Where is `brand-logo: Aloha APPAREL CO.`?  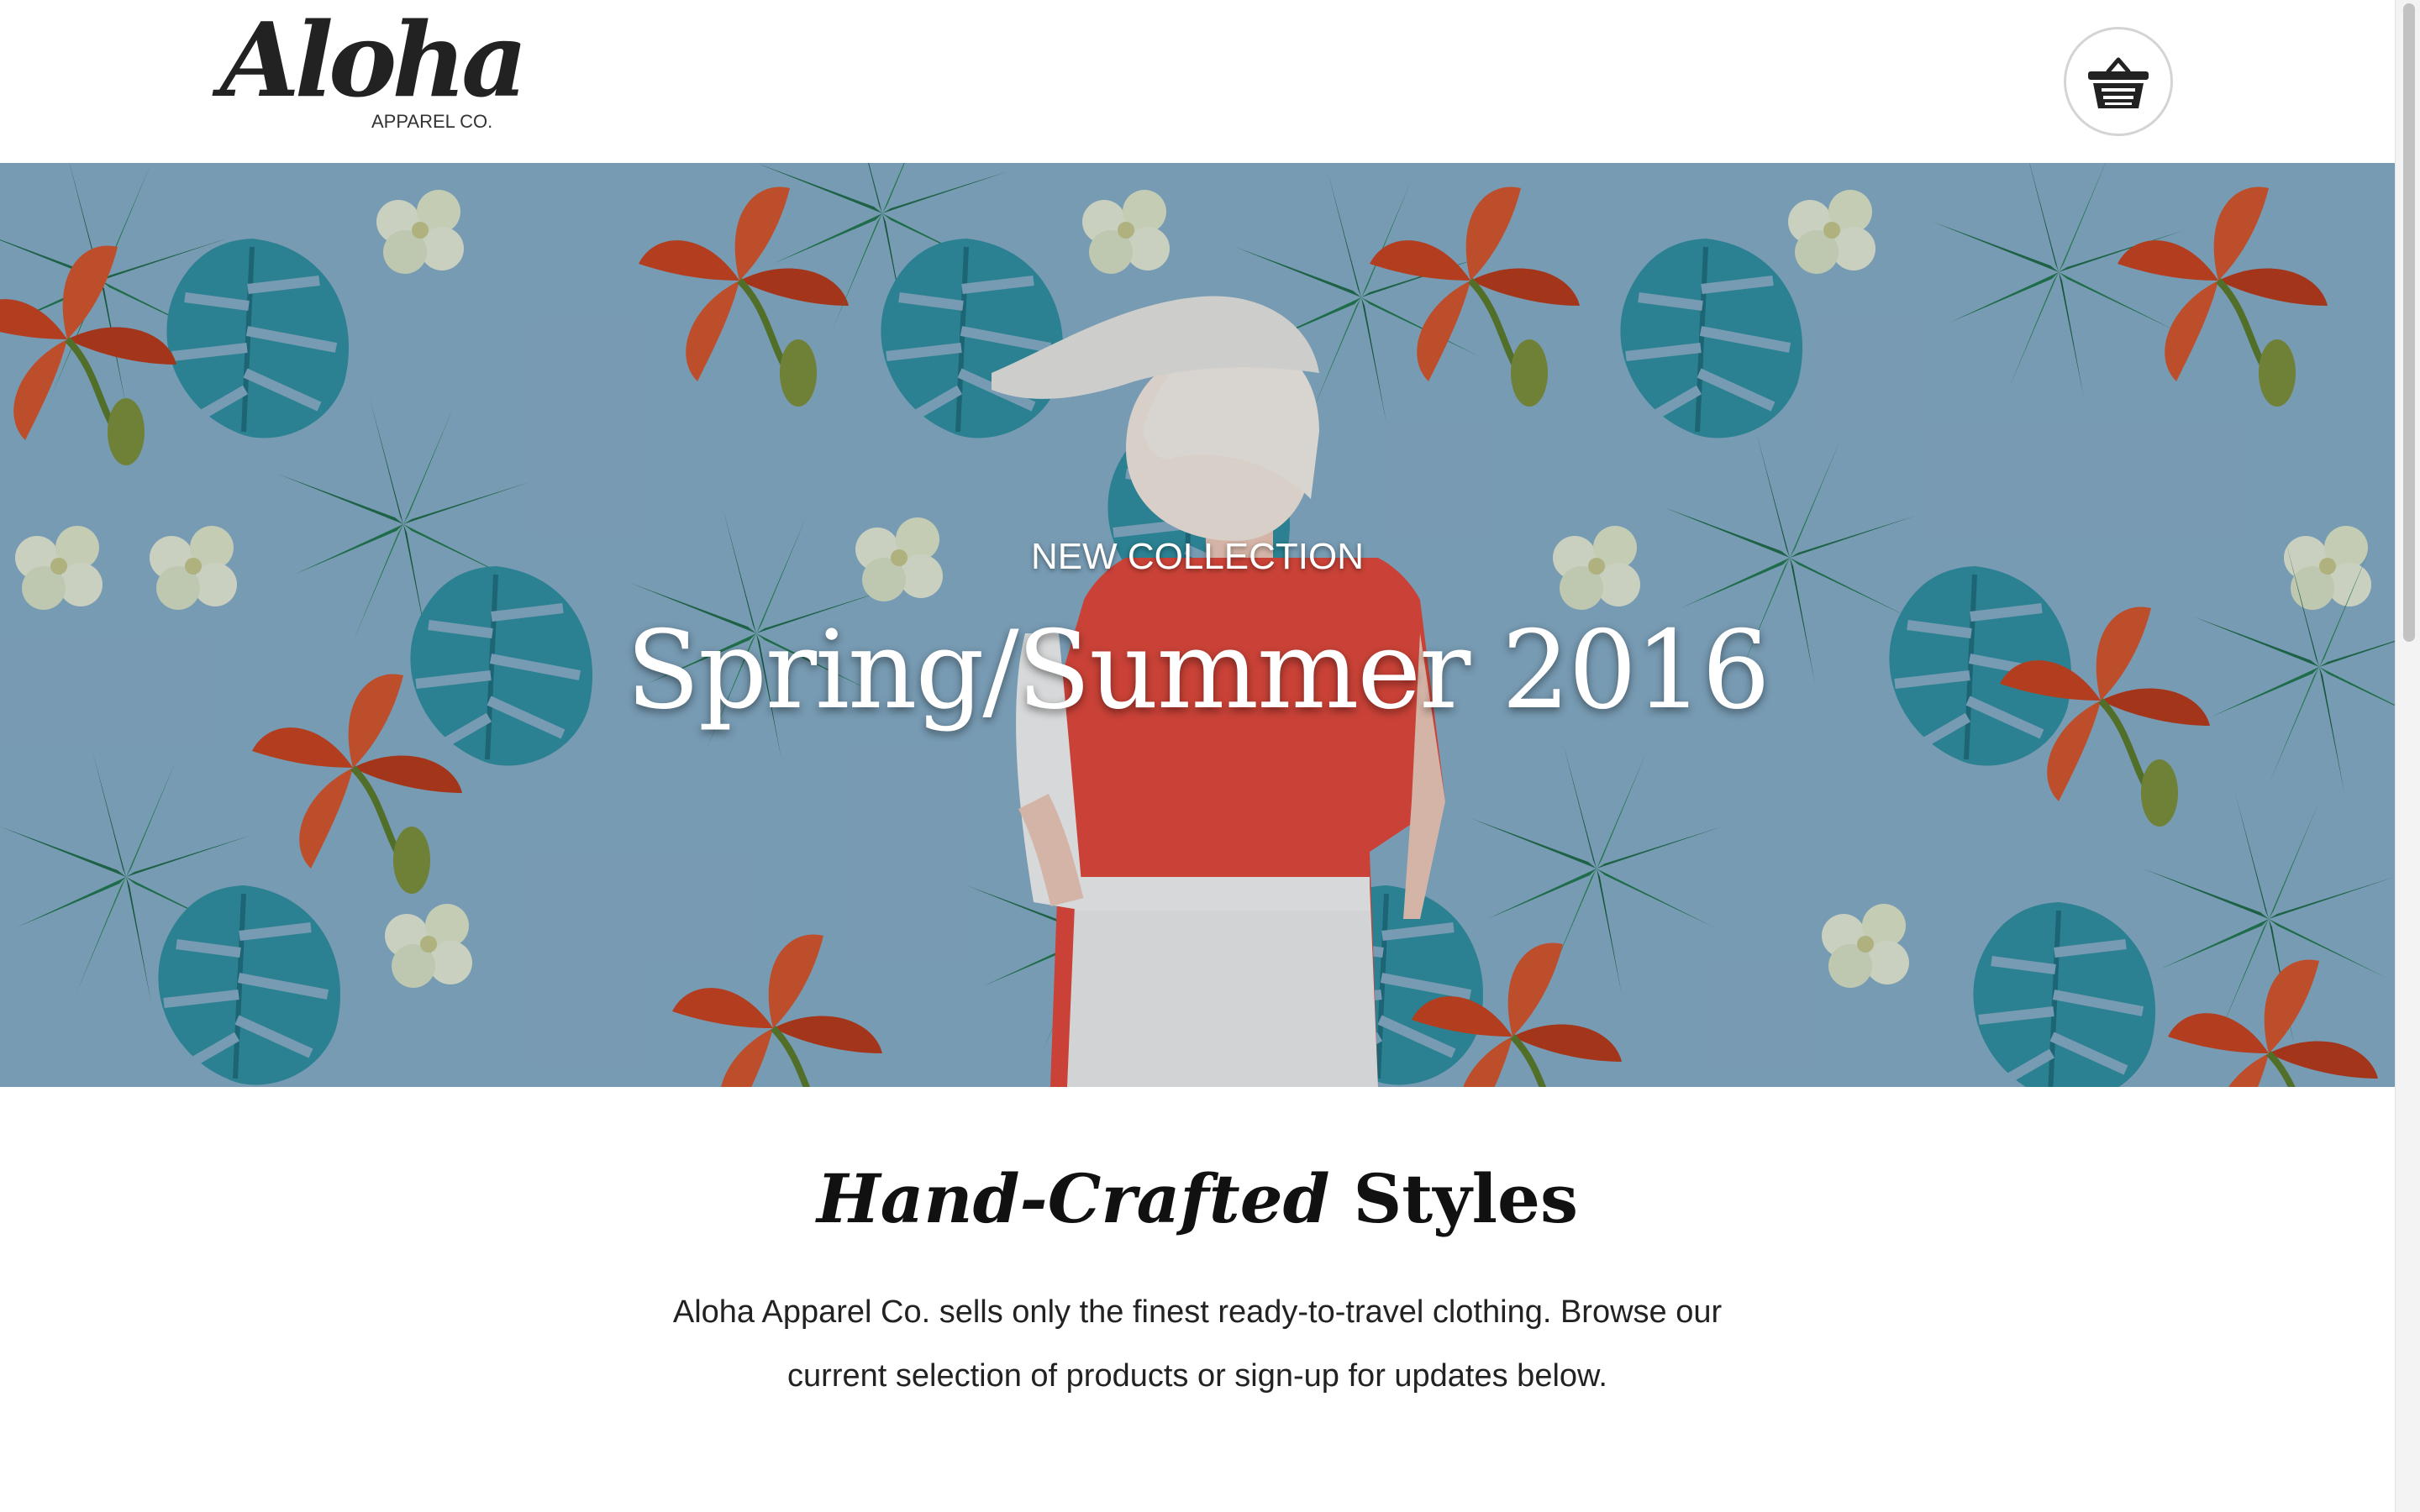
brand-logo: Aloha APPAREL CO. is located at coordinates (374, 74).